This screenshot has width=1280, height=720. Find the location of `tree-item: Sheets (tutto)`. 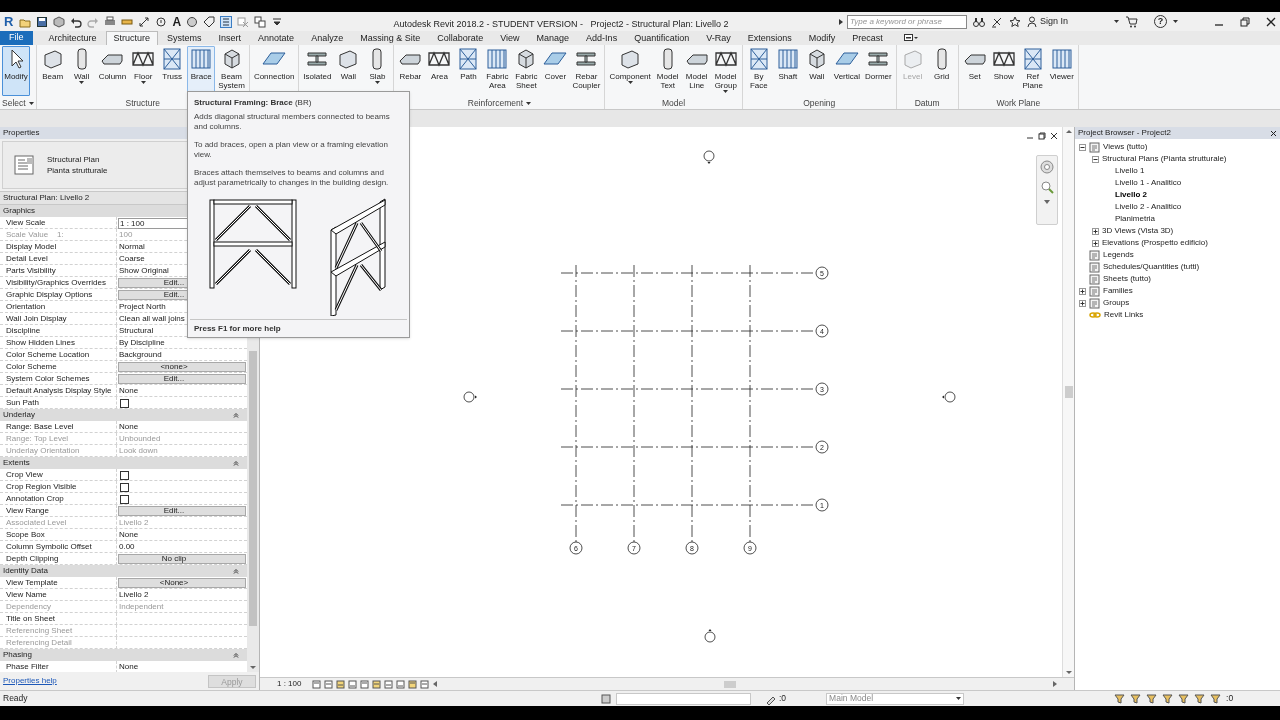

tree-item: Sheets (tutto) is located at coordinates (1127, 279).